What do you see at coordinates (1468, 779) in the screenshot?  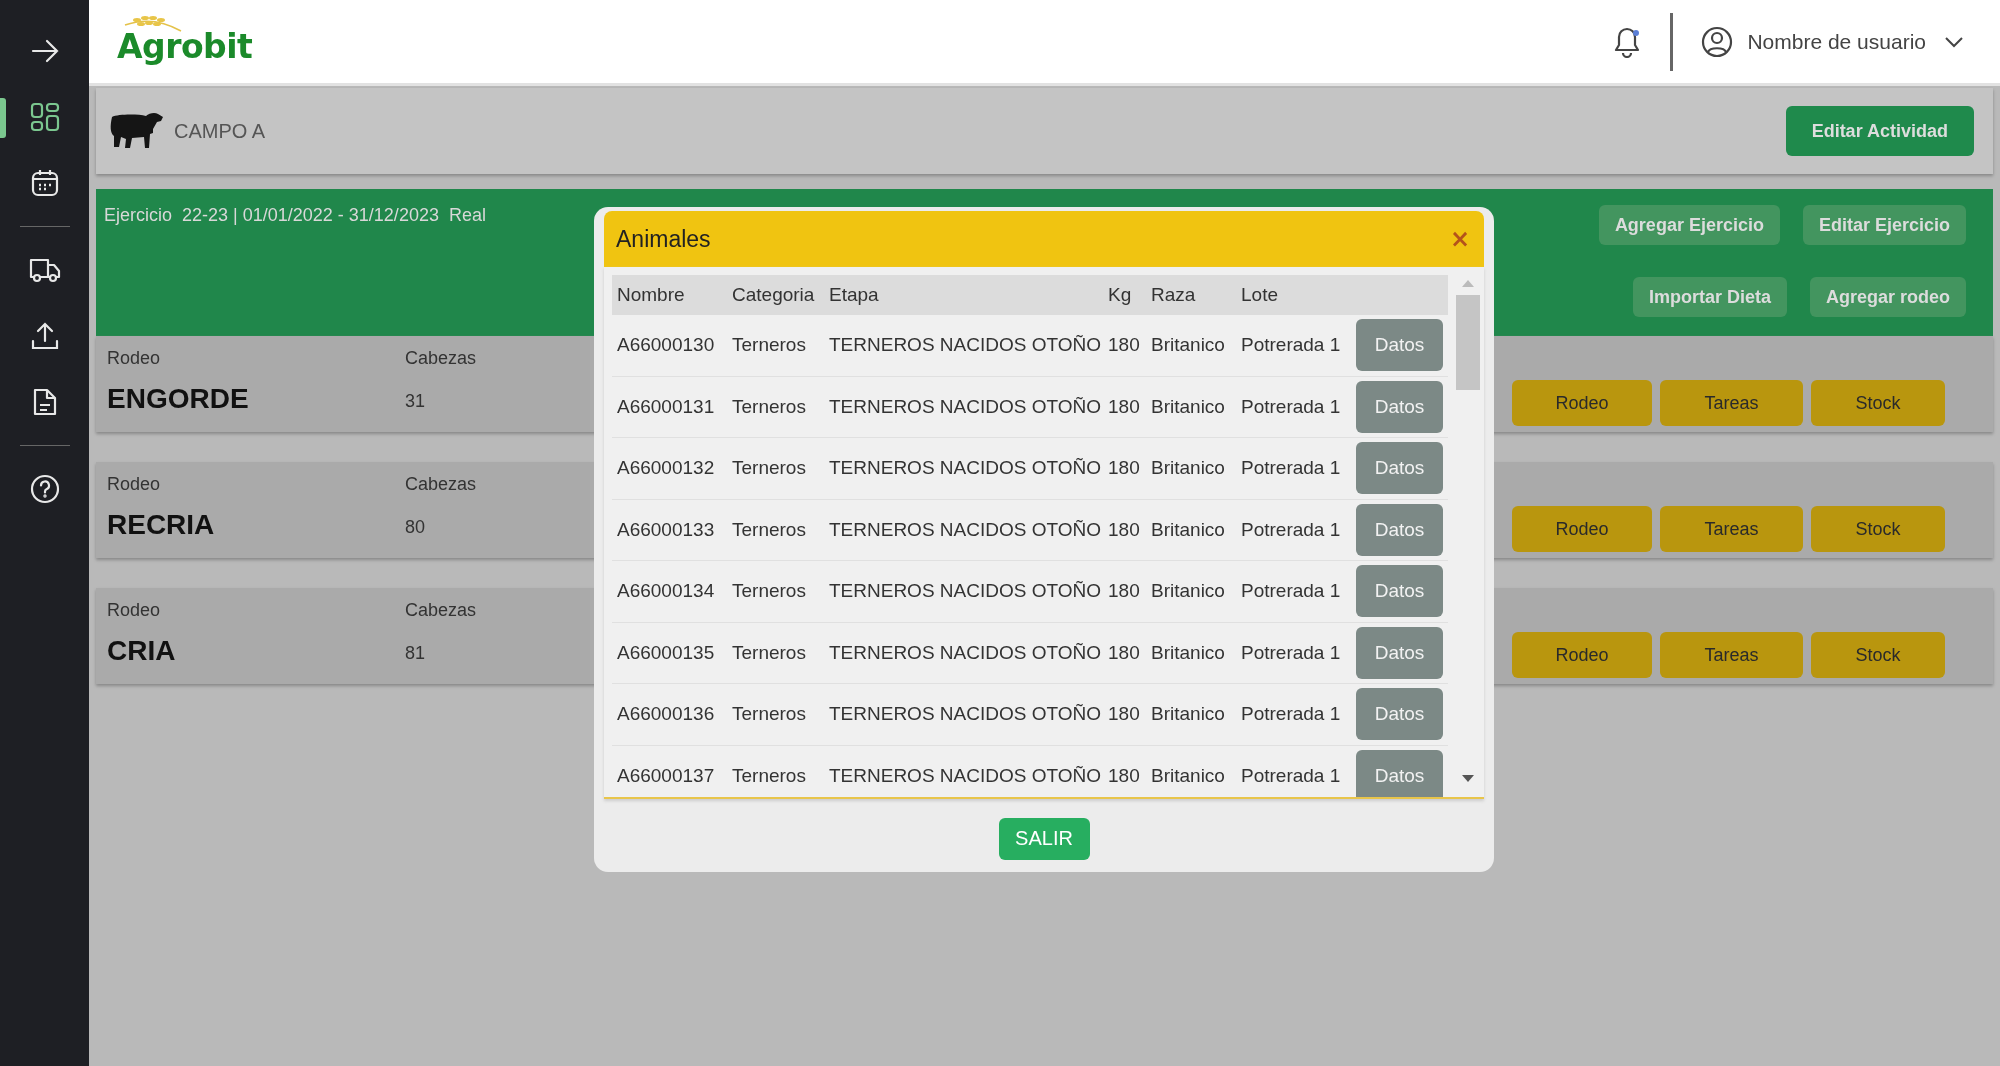 I see `scroll-down-icon` at bounding box center [1468, 779].